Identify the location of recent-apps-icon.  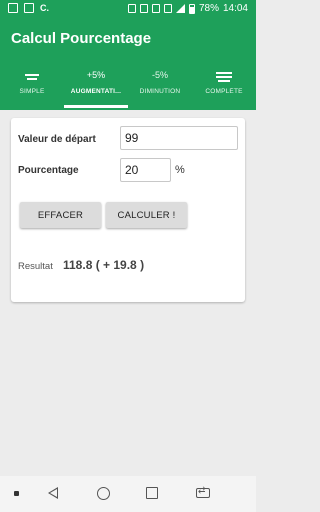
(152, 493).